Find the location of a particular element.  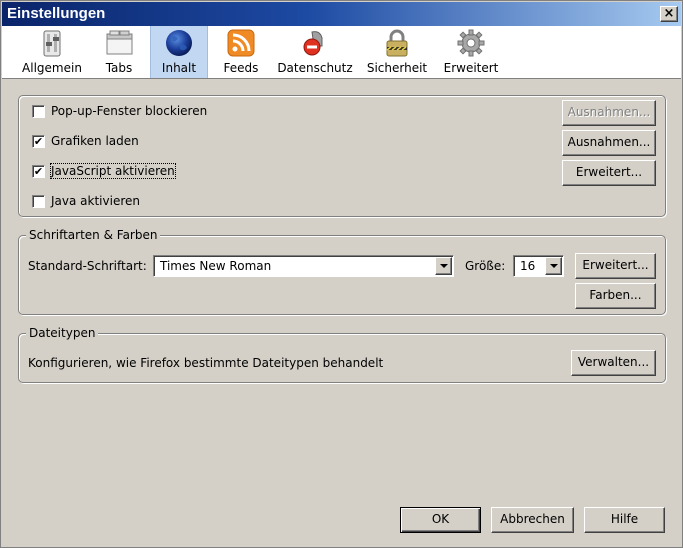

enable-javascript-checkbox: ✔ JavaScript aktivieren is located at coordinates (132, 172).